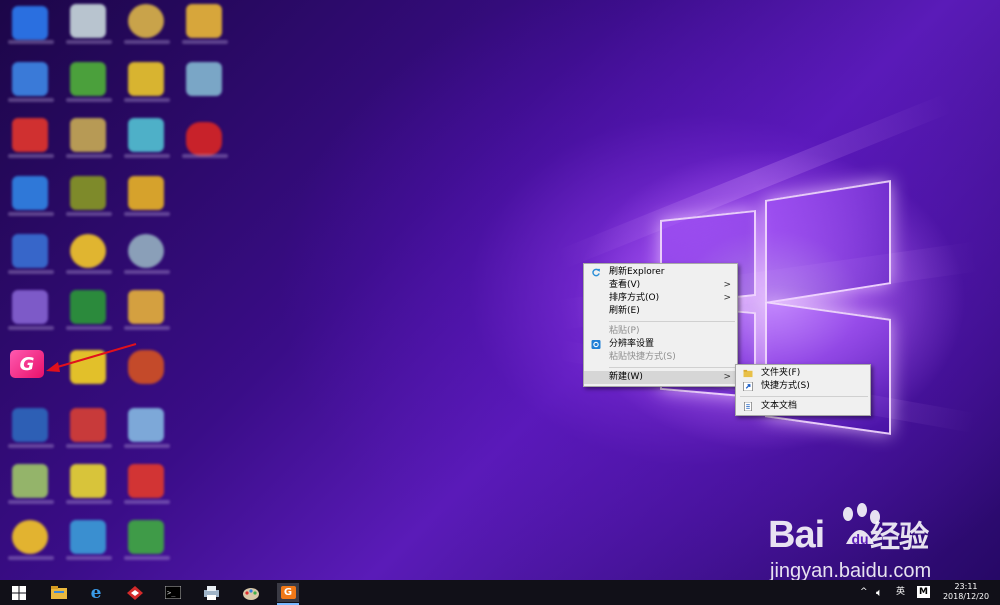 This screenshot has height=605, width=1000. I want to click on submenu-item-shortcut: 快捷方式(S), so click(803, 386).